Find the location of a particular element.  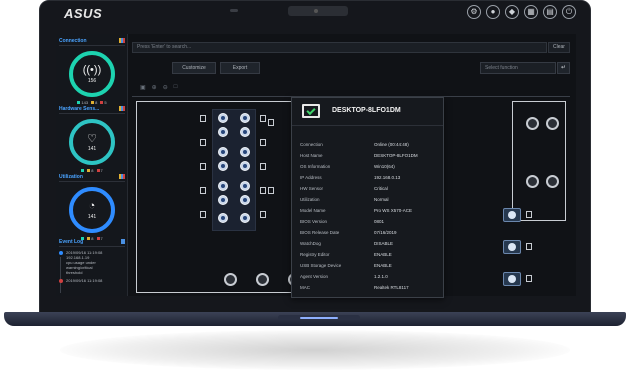

user-icon: ● is located at coordinates (493, 12).